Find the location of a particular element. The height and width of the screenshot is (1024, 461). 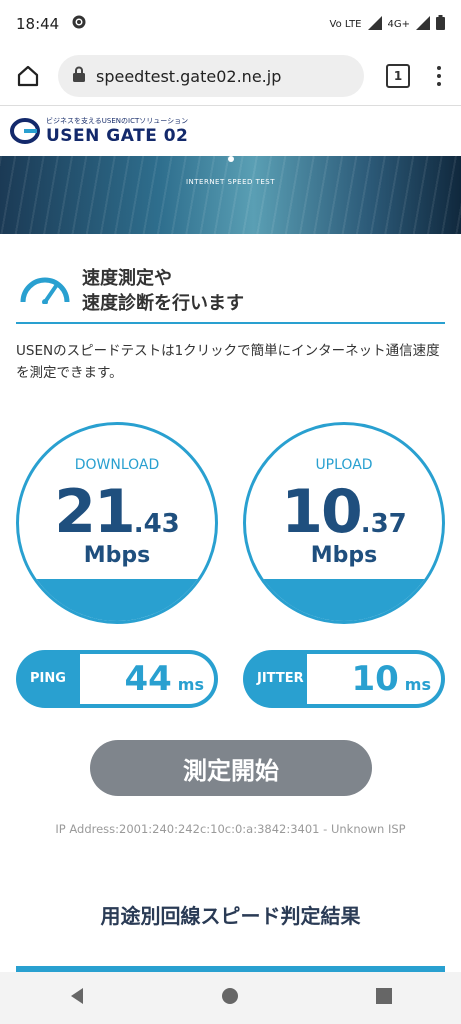

speedometer-icon is located at coordinates (45, 289).